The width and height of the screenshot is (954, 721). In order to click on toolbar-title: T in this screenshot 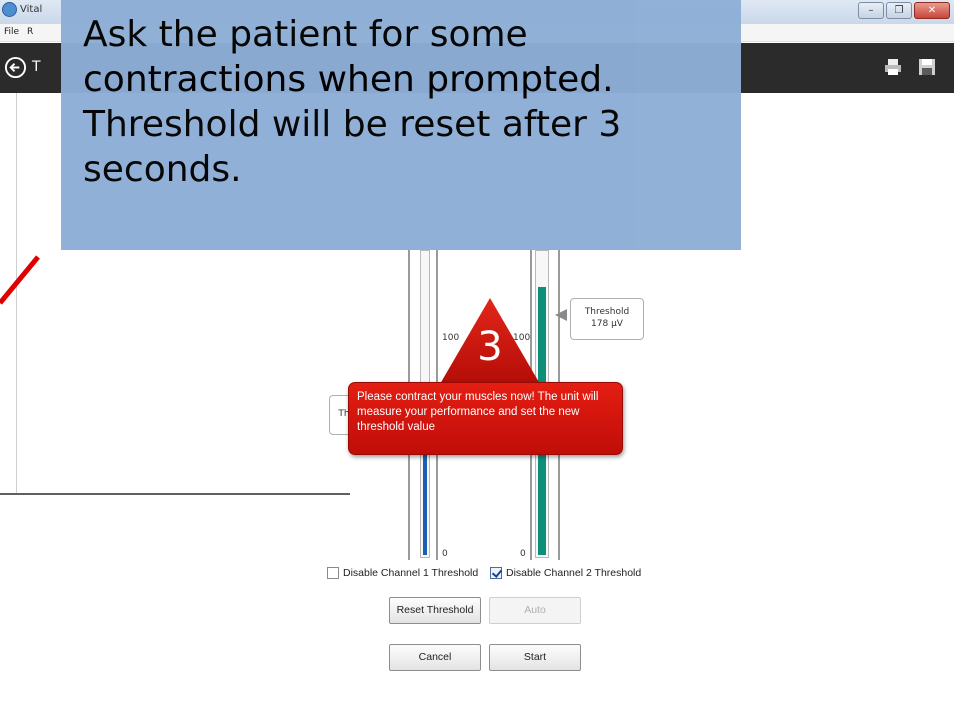, I will do `click(36, 67)`.